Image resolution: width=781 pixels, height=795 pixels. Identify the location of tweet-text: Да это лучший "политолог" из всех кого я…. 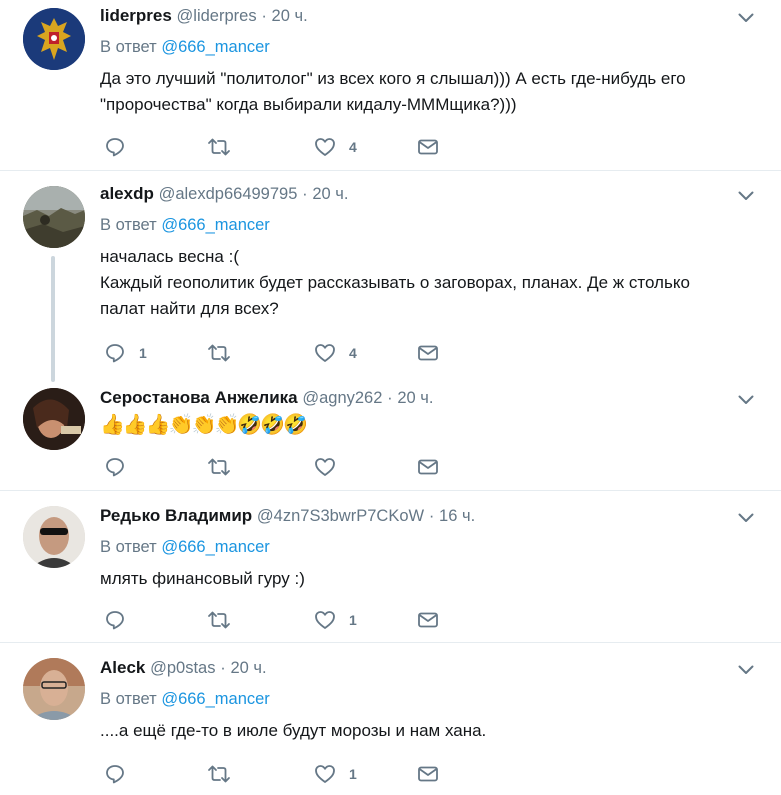
(393, 91).